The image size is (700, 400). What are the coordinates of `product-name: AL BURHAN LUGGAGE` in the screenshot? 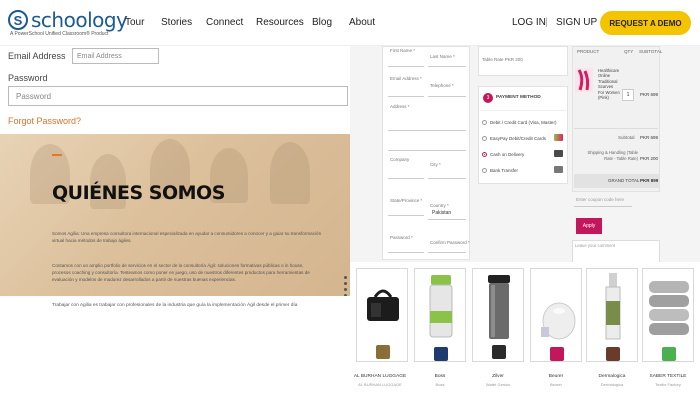 It's located at (380, 376).